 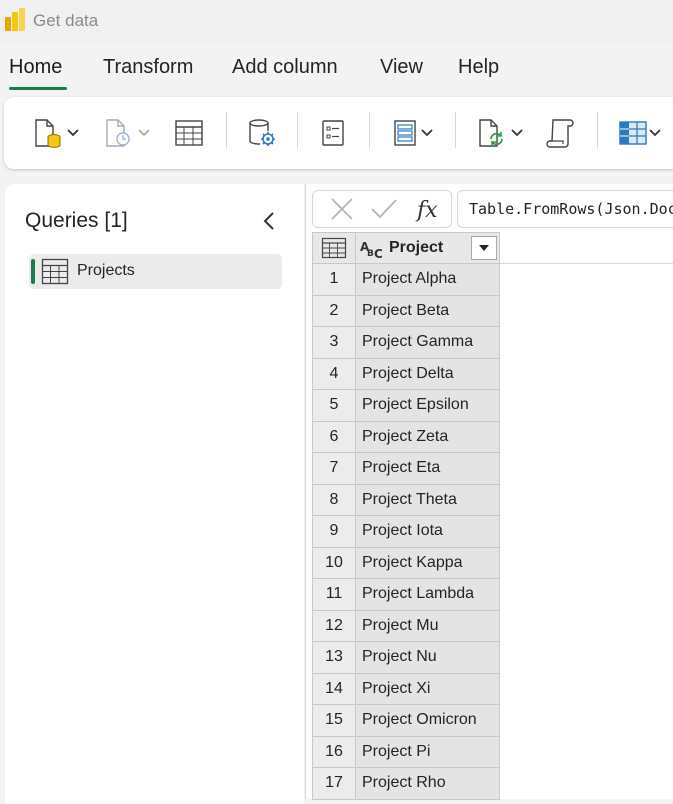 What do you see at coordinates (633, 133) in the screenshot?
I see `manage-columns-icon` at bounding box center [633, 133].